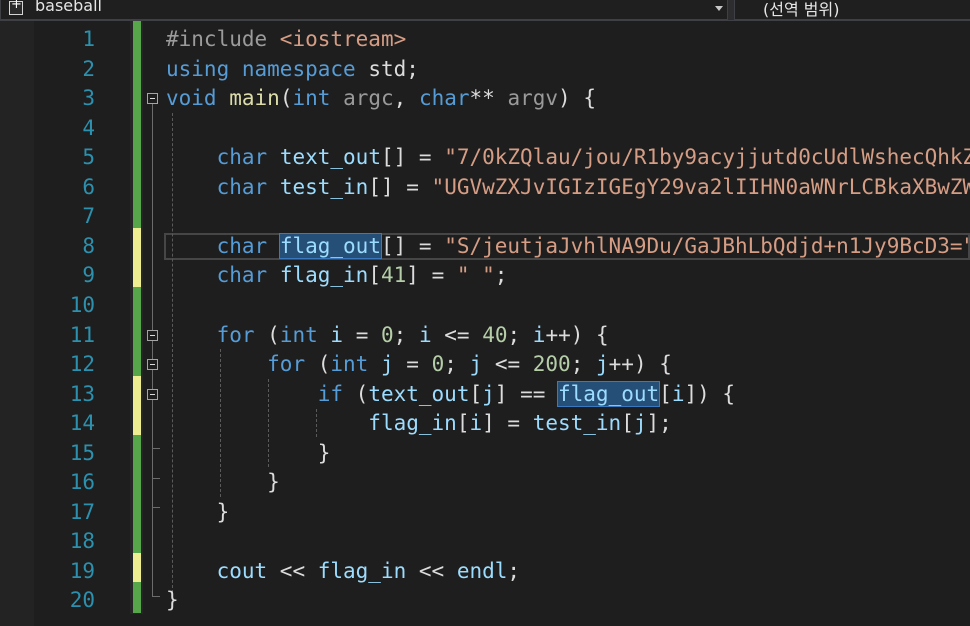  What do you see at coordinates (330, 245) in the screenshot?
I see `highlighted-reference: flag_out` at bounding box center [330, 245].